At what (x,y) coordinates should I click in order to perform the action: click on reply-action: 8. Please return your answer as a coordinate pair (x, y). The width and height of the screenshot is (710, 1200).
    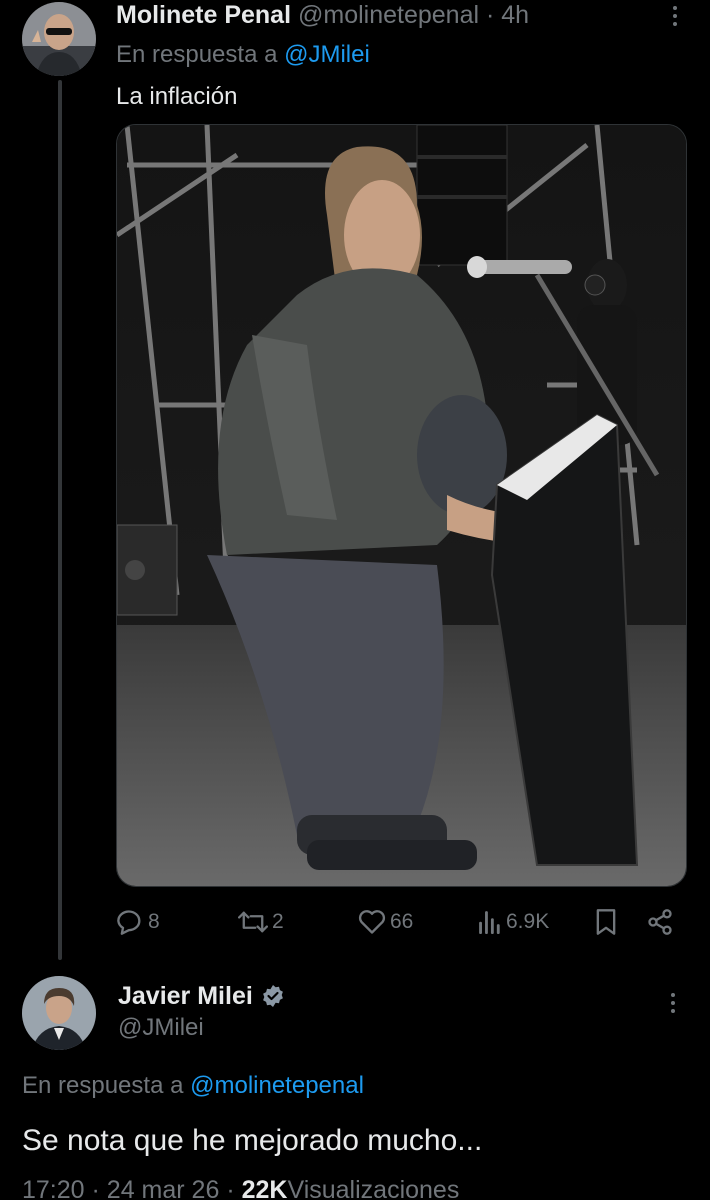
    Looking at the image, I should click on (138, 922).